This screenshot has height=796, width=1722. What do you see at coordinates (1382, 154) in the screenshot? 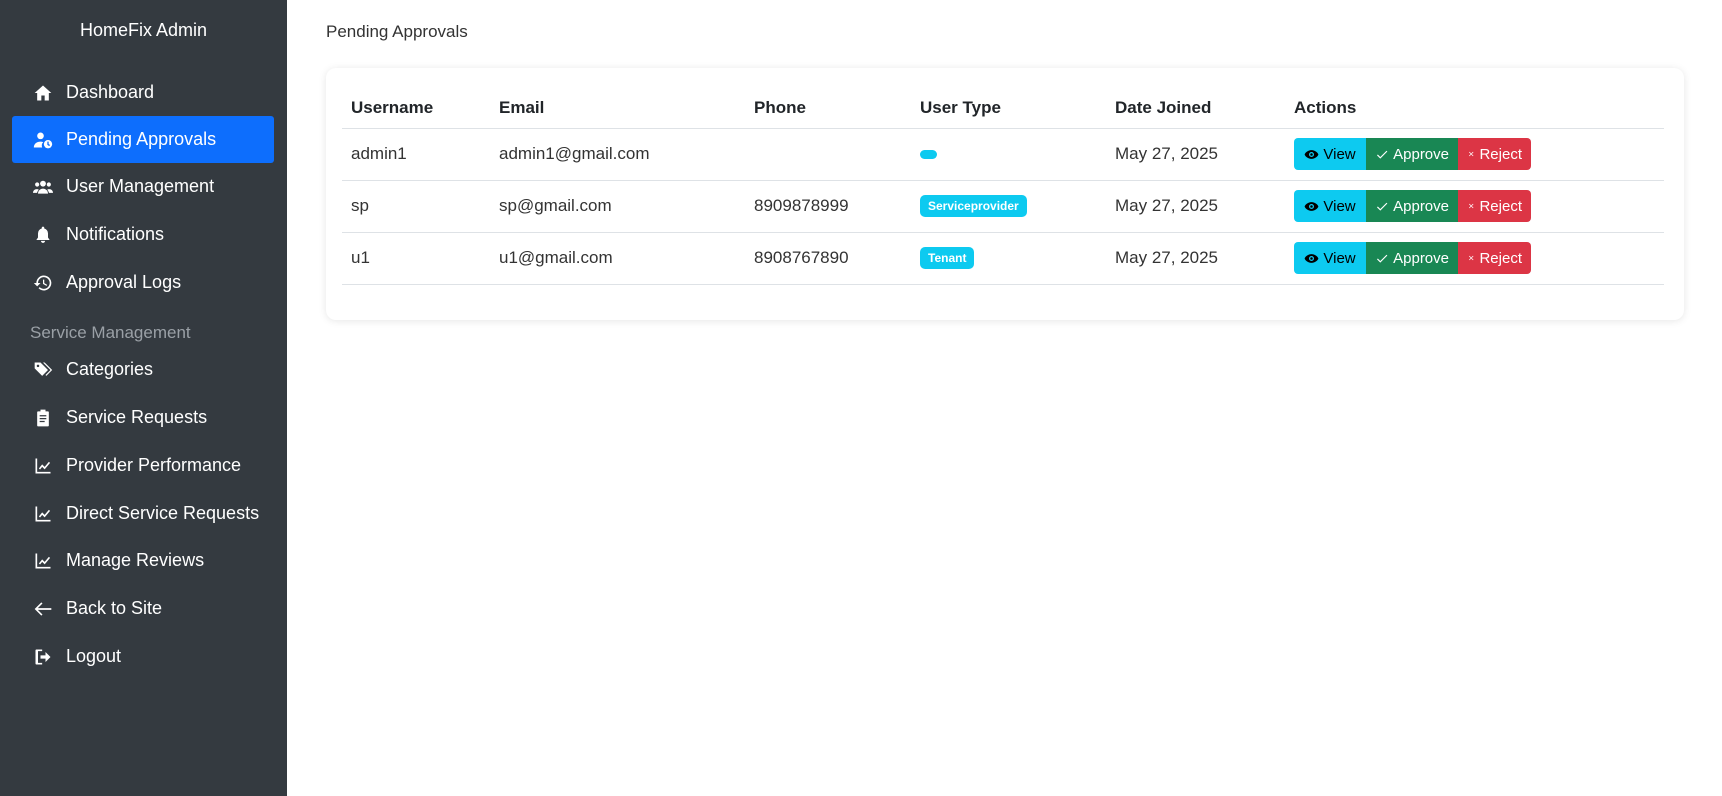
I see `check-icon` at bounding box center [1382, 154].